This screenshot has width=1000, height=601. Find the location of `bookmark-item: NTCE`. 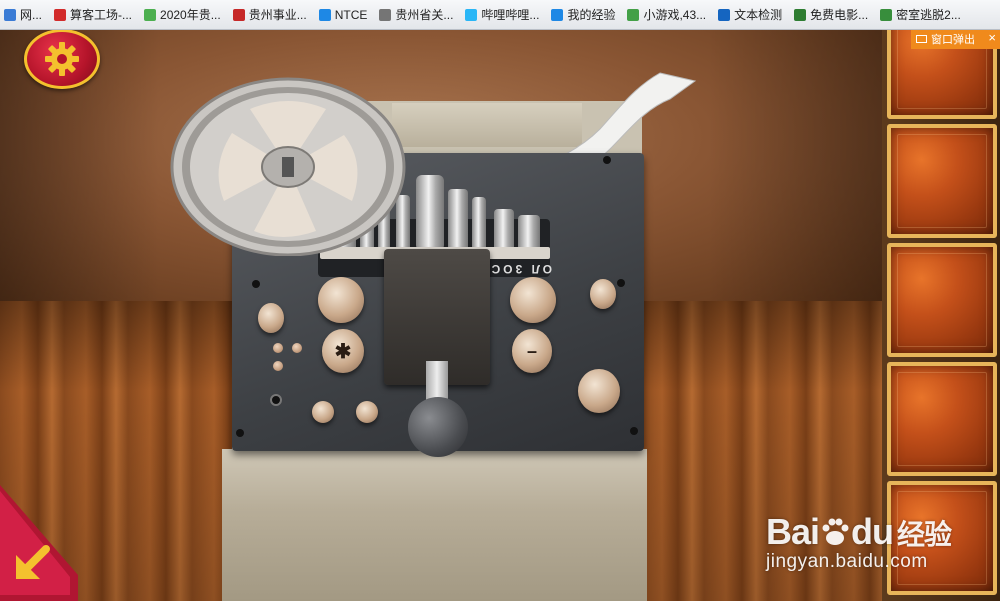

bookmark-item: NTCE is located at coordinates (345, 14).